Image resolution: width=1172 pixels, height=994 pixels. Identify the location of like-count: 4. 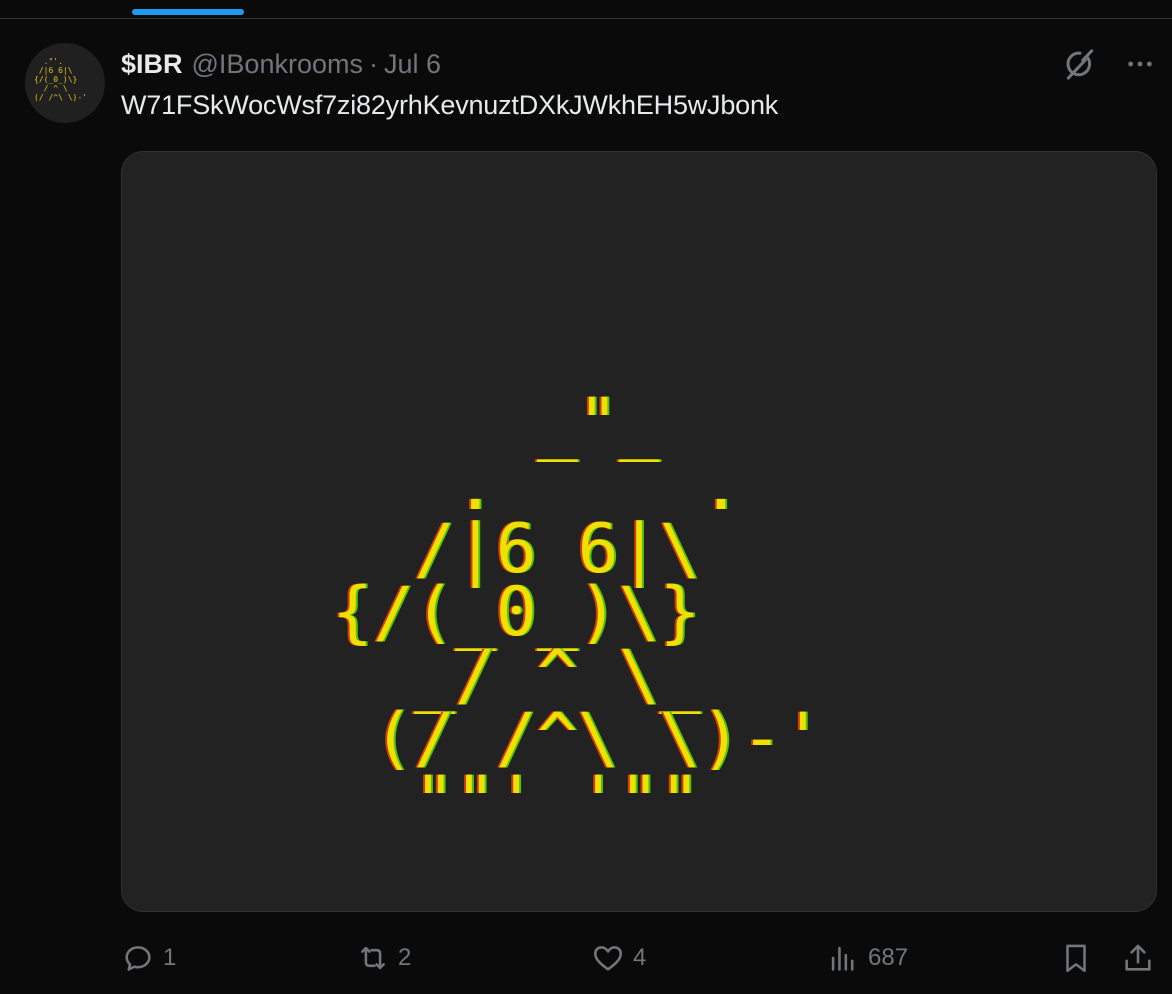
(640, 957).